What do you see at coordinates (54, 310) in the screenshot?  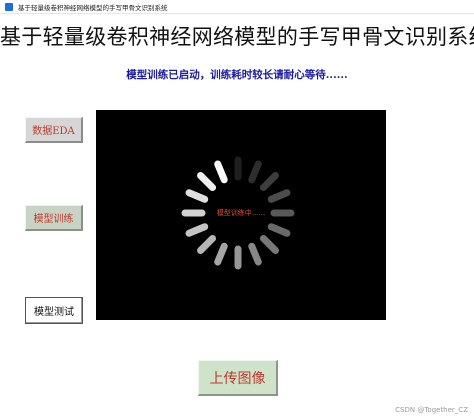 I see `model-test-button: 模型测试` at bounding box center [54, 310].